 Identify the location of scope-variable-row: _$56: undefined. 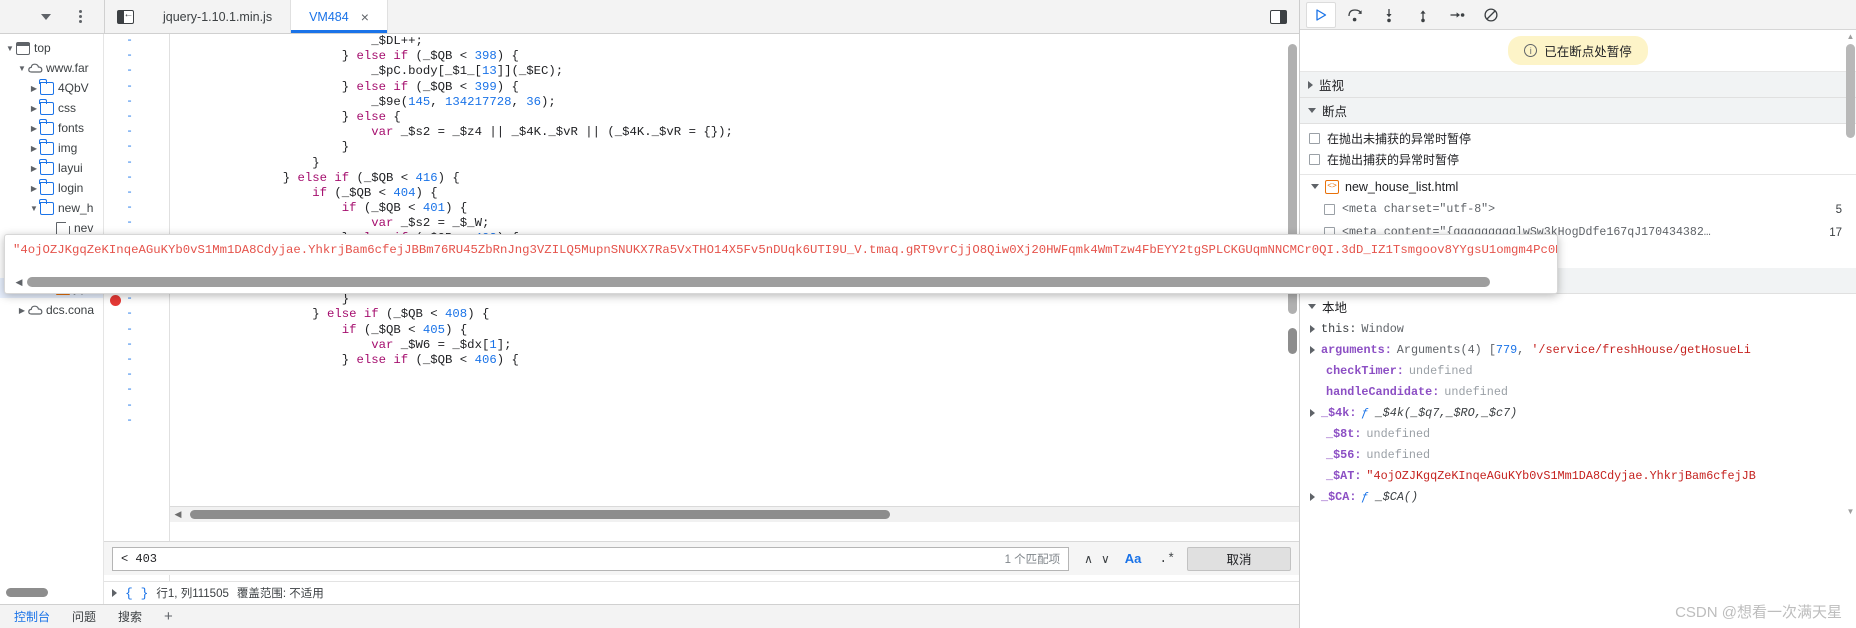
(1578, 454).